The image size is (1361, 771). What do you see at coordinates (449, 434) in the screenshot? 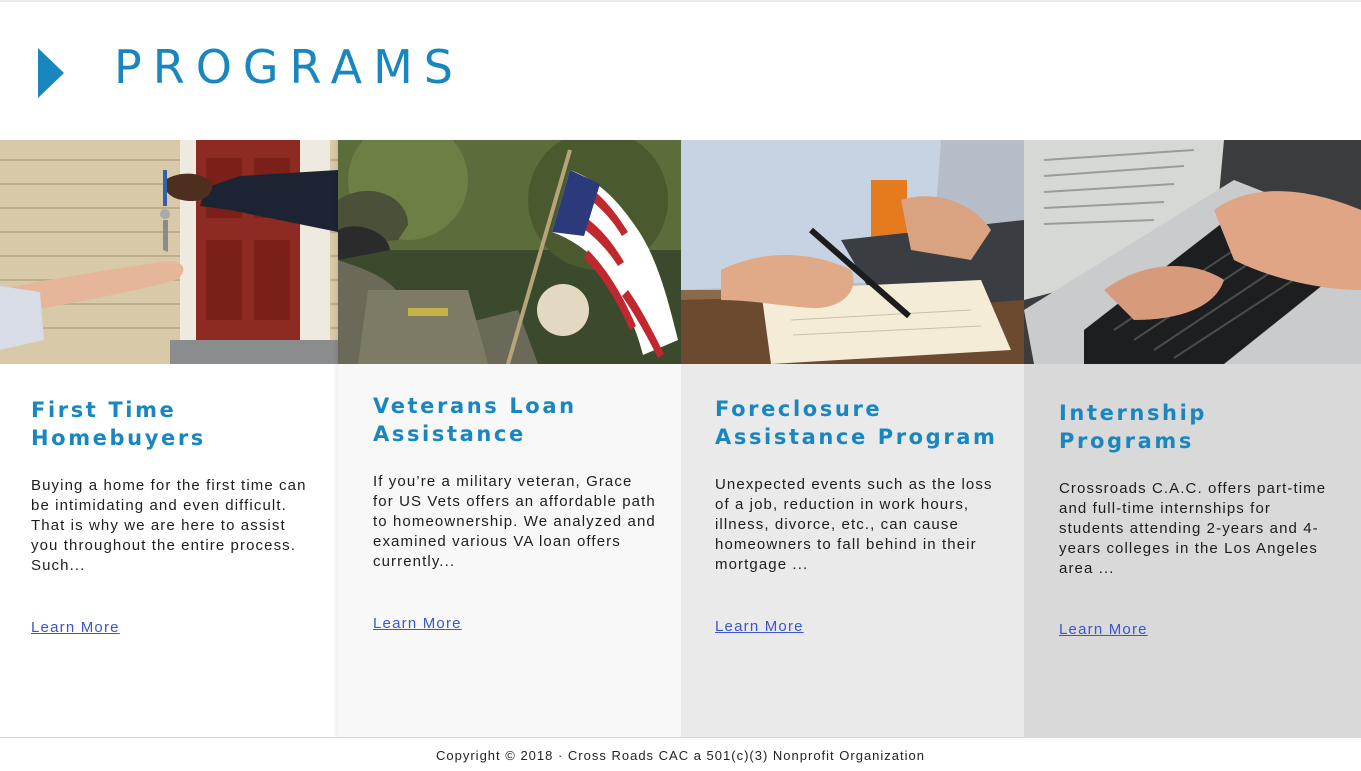
I see `program-title-line: Assistance` at bounding box center [449, 434].